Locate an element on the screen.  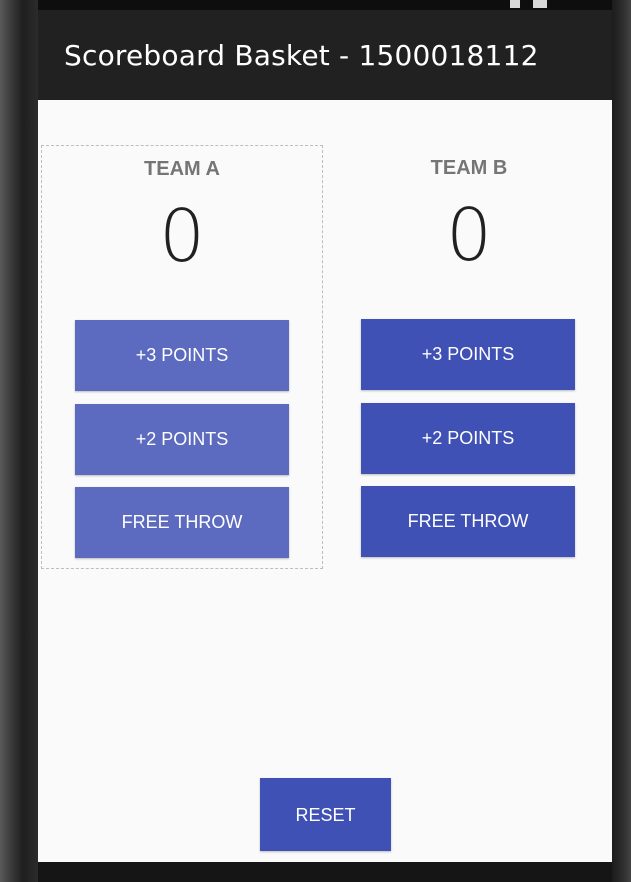
device-frame-right is located at coordinates (621, 441).